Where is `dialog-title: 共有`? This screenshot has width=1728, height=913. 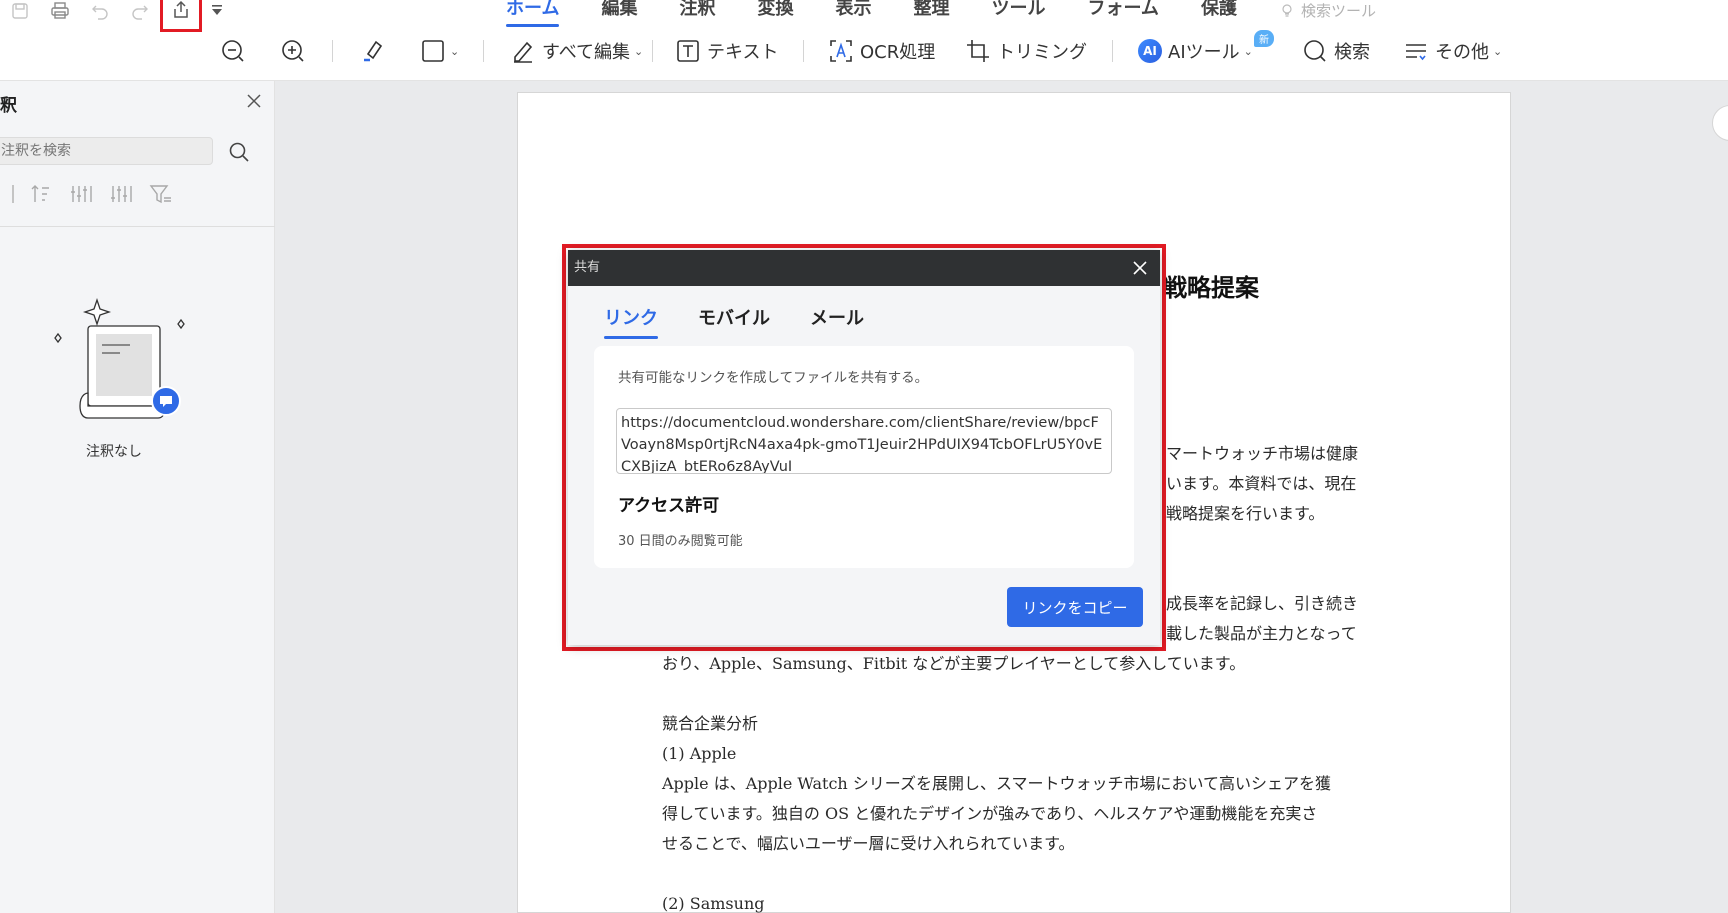 dialog-title: 共有 is located at coordinates (587, 267).